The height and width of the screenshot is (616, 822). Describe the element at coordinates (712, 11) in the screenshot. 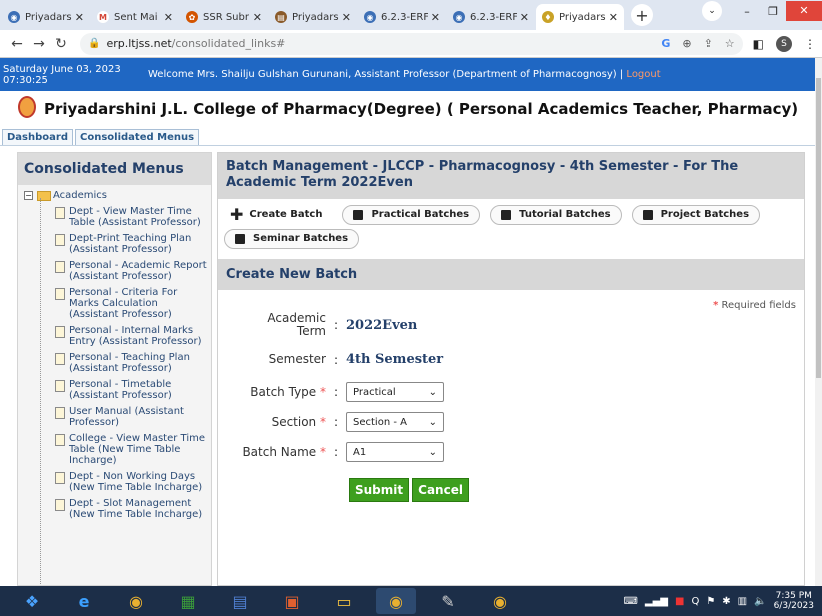

I see `tab-search-icon: ⌄` at that location.